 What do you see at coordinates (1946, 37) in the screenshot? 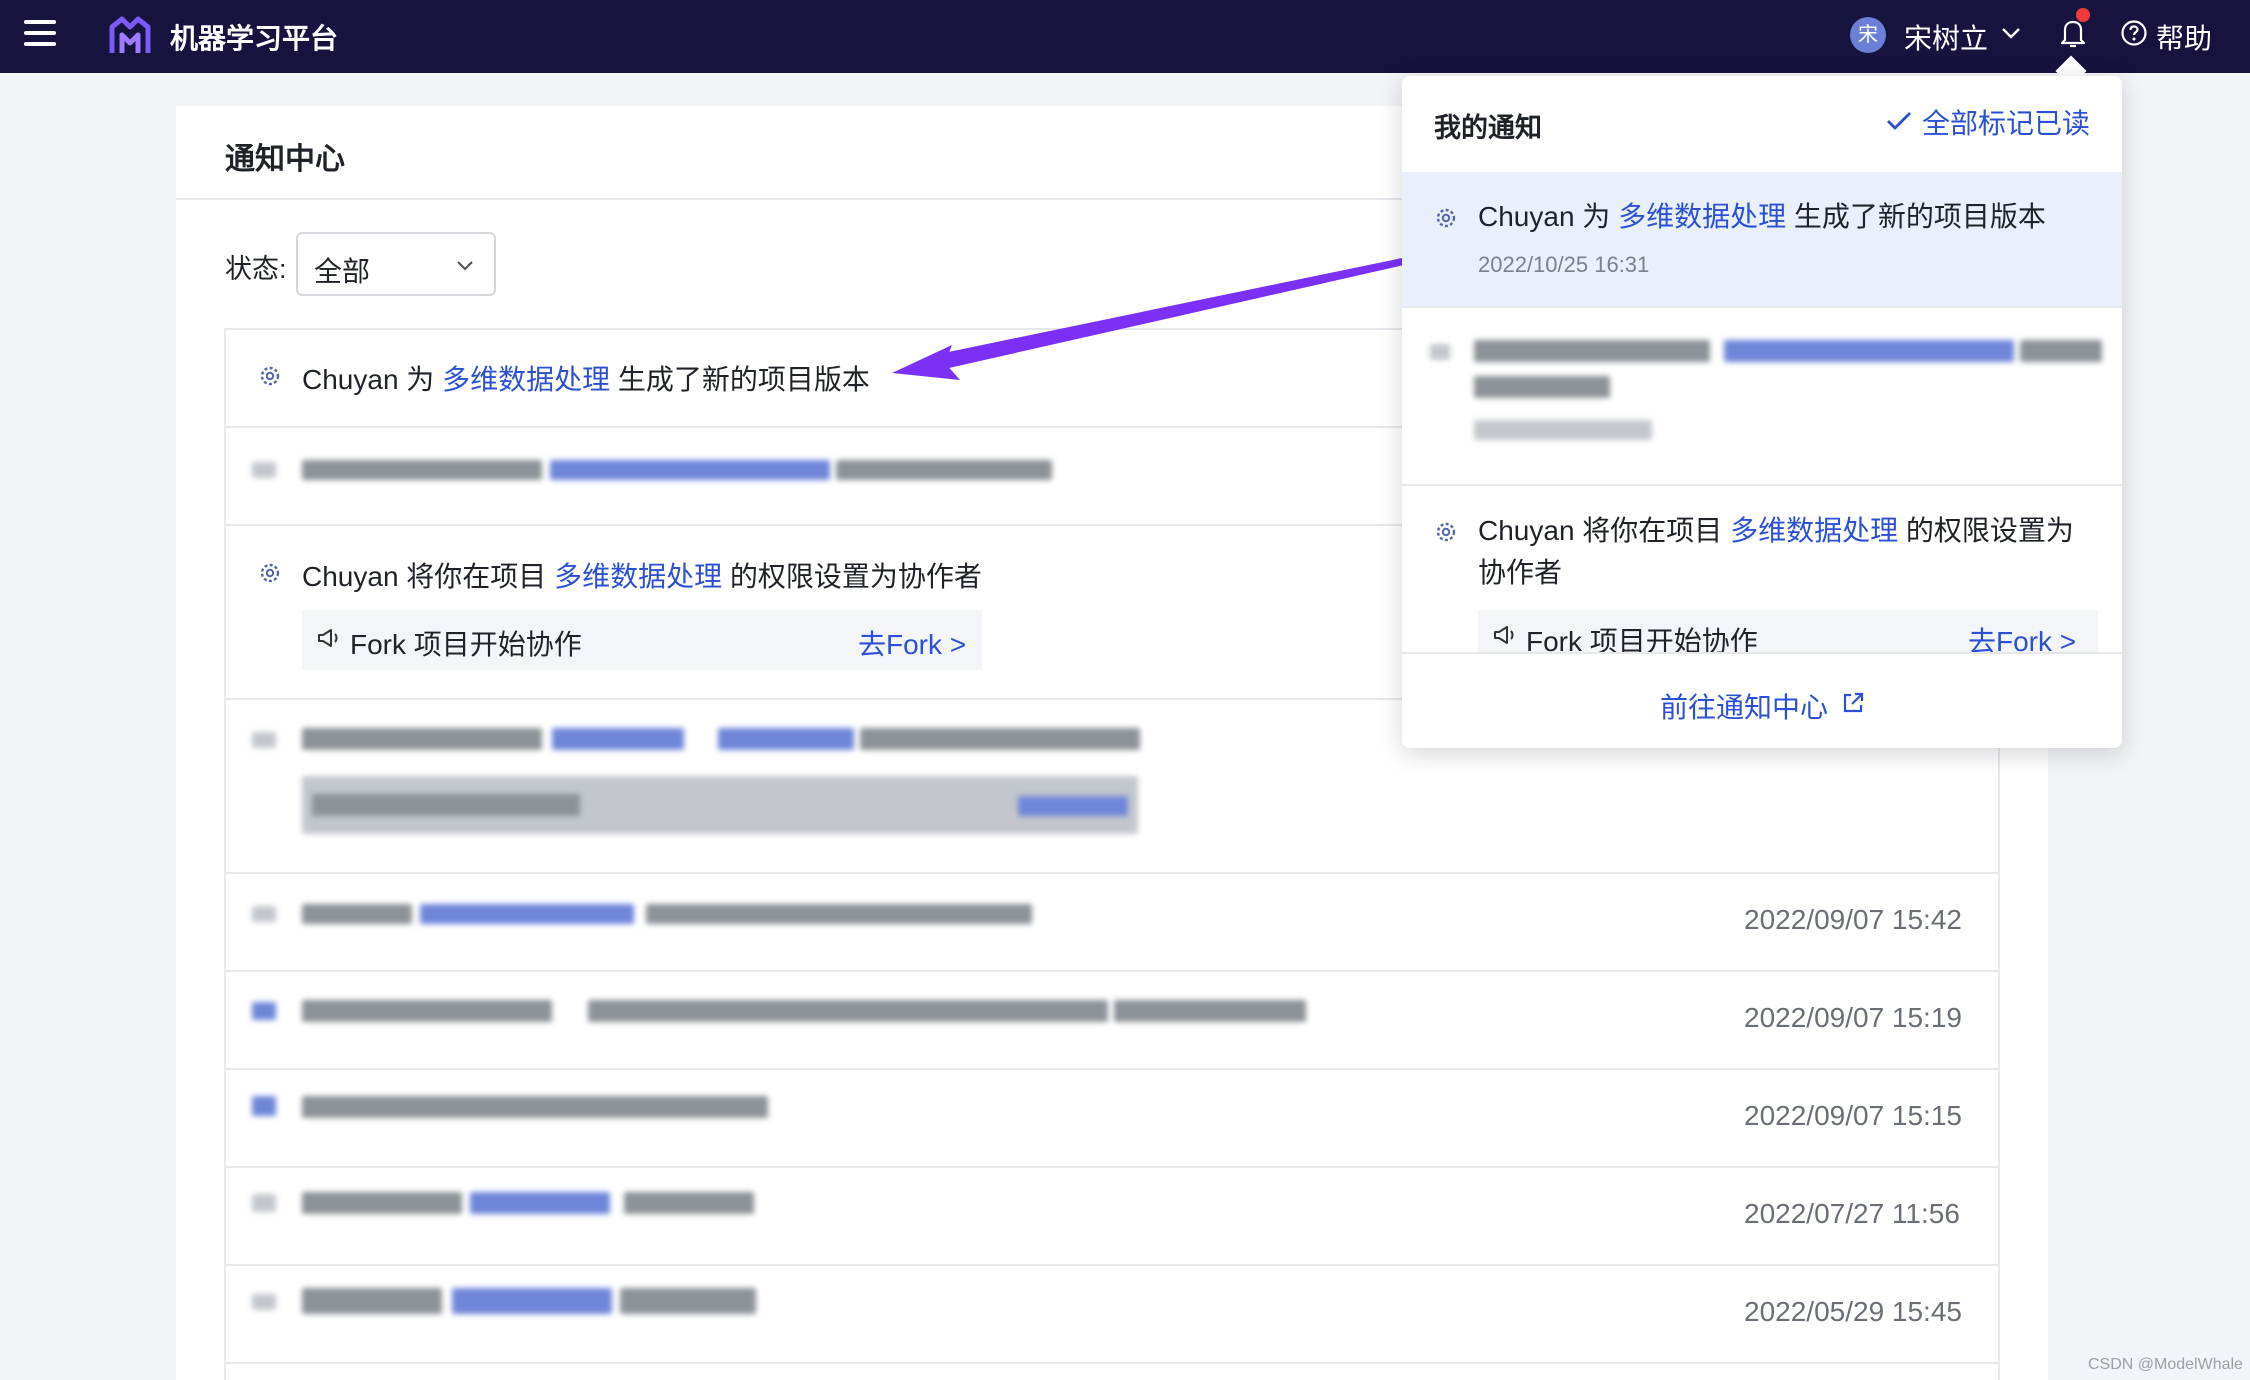
I see `user-name: 宋树立` at bounding box center [1946, 37].